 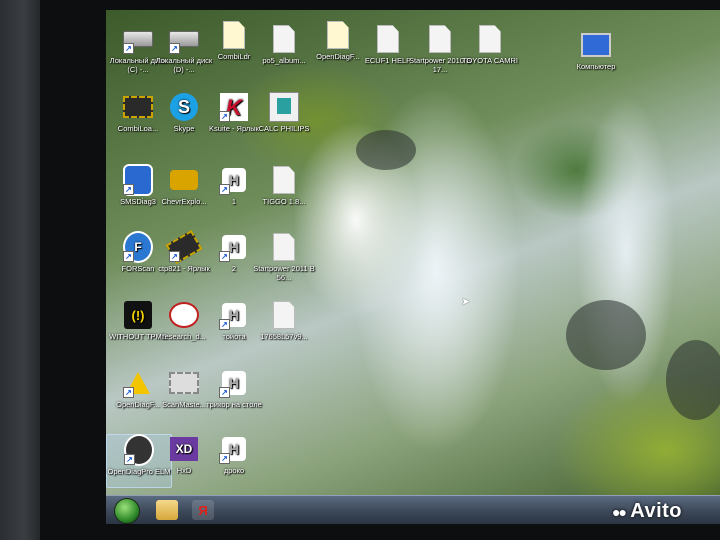 What do you see at coordinates (284, 107) in the screenshot?
I see `calc-icon` at bounding box center [284, 107].